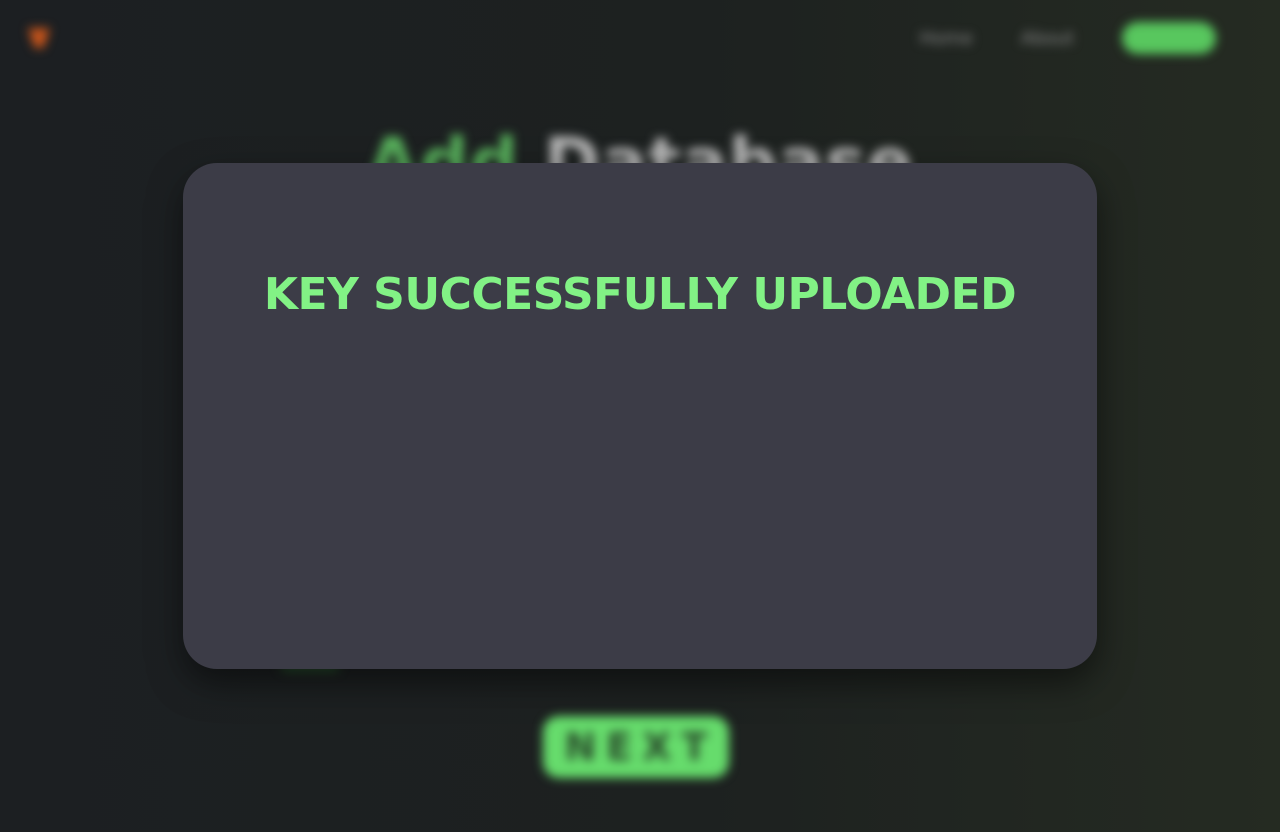  I want to click on logo, so click(42, 37).